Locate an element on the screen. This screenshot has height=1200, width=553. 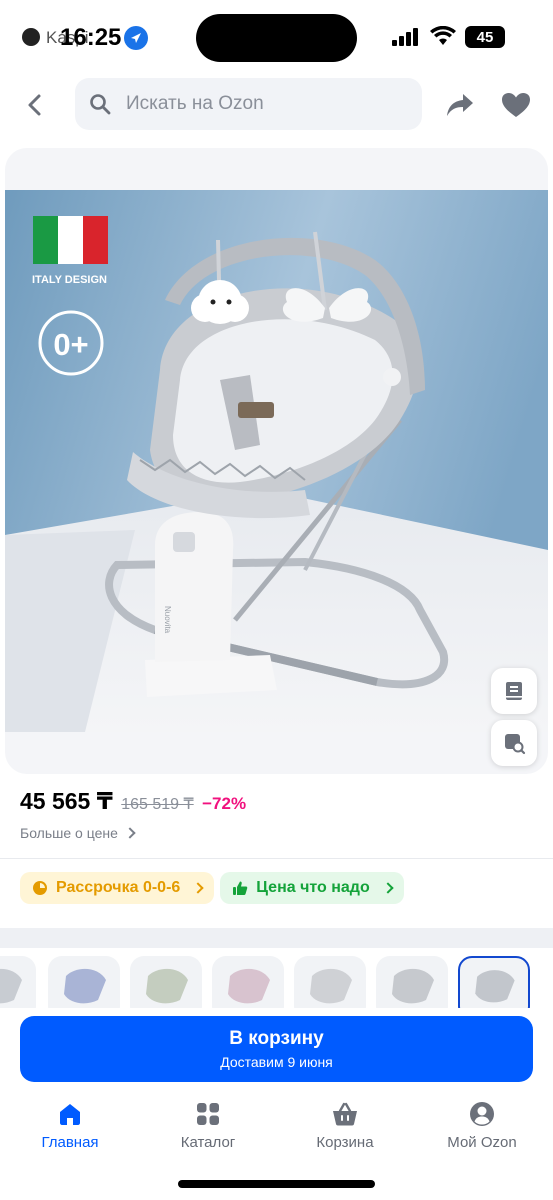
status-bar: Kaspi 16:25 45 is located at coordinates (276, 36).